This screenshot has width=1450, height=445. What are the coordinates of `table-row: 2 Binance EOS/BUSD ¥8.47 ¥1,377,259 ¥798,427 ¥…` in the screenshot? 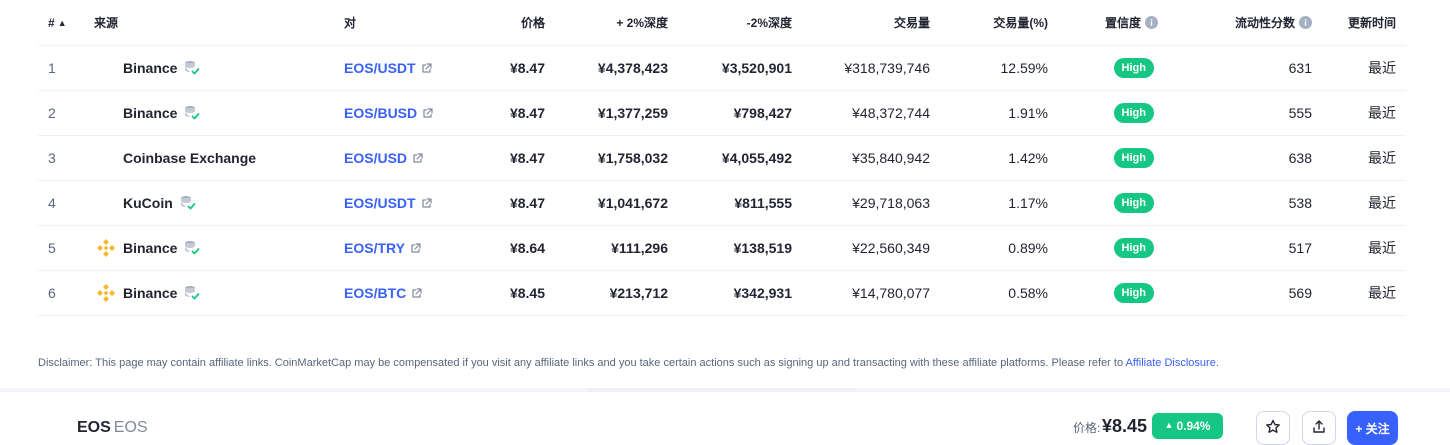 It's located at (722, 113).